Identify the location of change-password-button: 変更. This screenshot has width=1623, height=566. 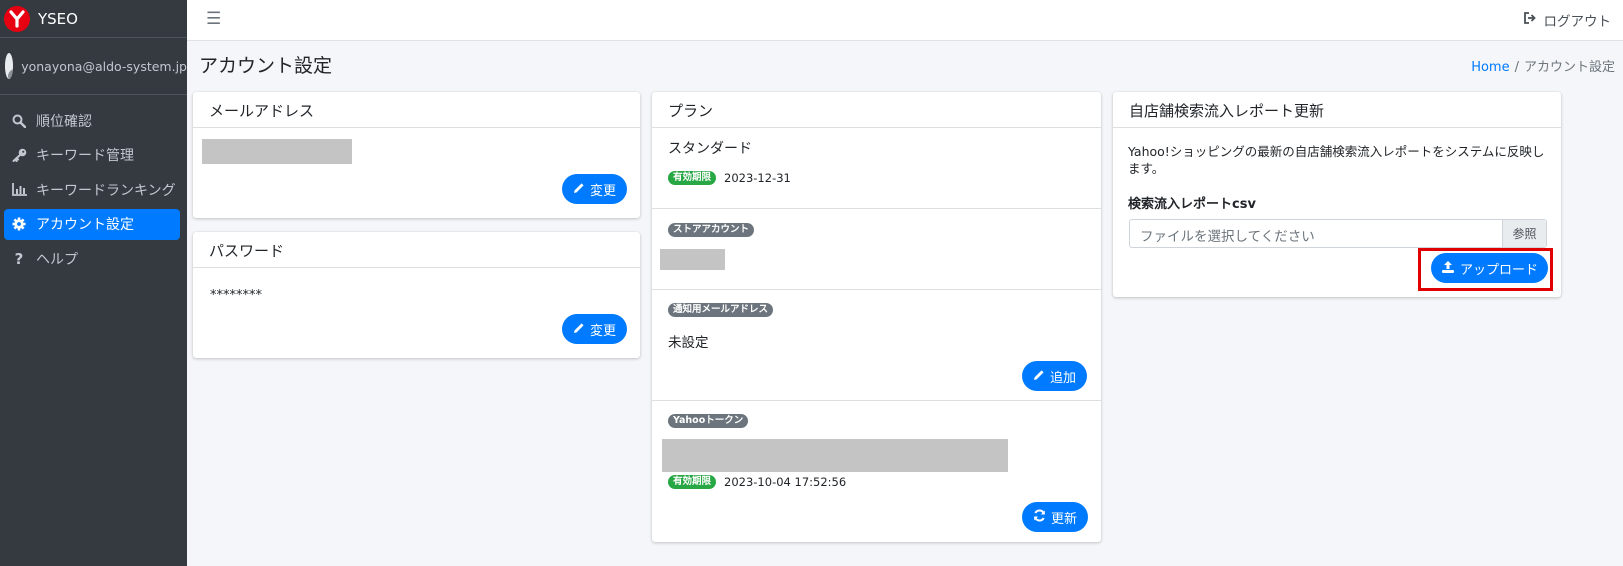
(595, 329).